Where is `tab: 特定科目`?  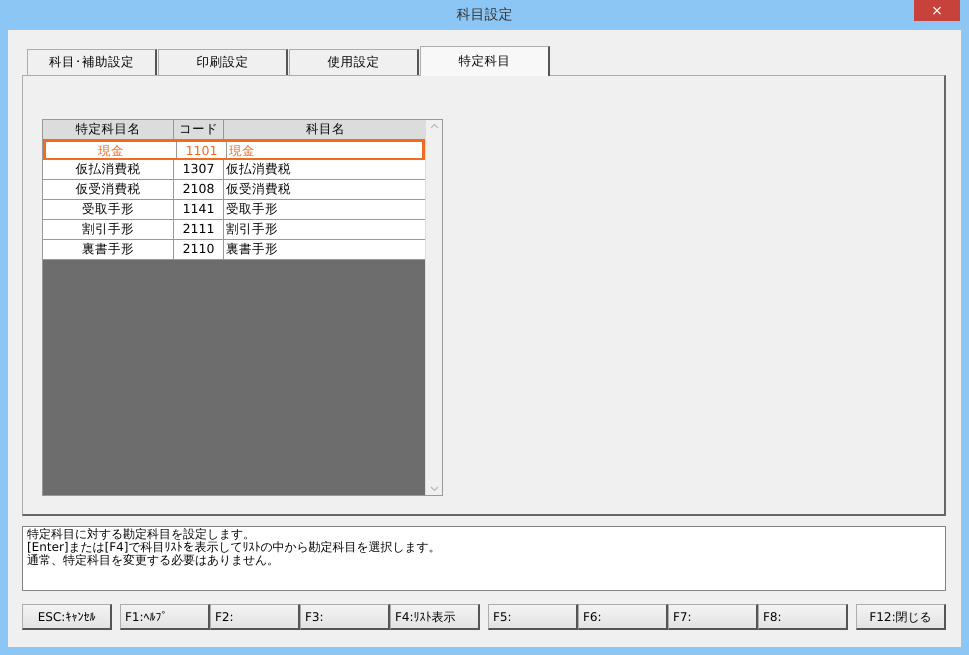
tab: 特定科目 is located at coordinates (485, 61).